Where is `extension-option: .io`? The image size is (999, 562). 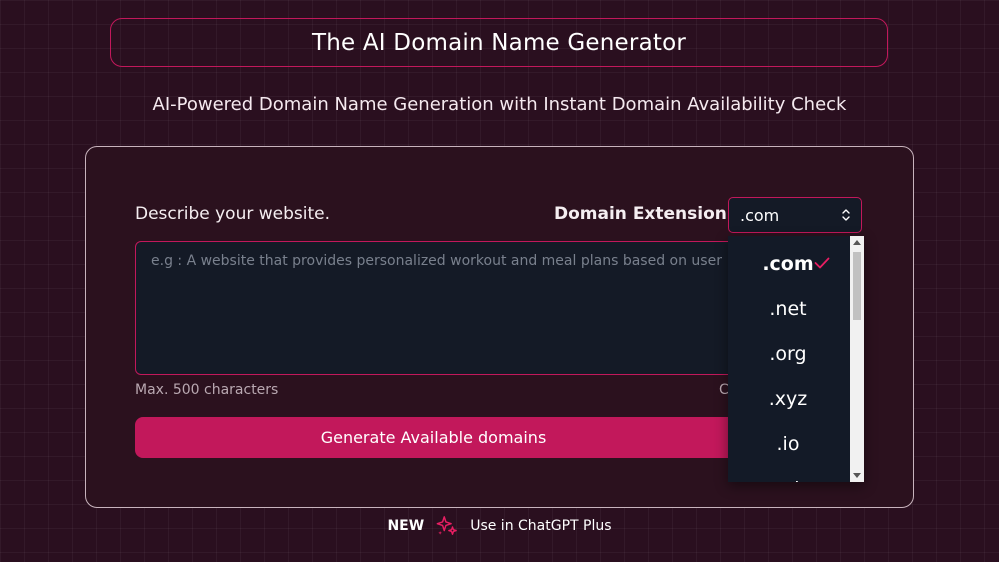 extension-option: .io is located at coordinates (788, 443).